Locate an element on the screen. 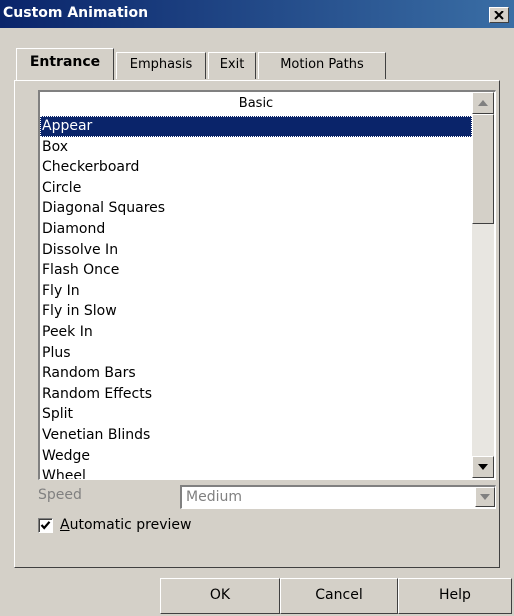 This screenshot has height=616, width=514. window-title: Custom Animation is located at coordinates (76, 13).